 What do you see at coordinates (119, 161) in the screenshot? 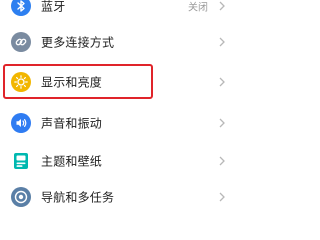
I see `settings-item-theme-wallpaper: 主题和壁纸` at bounding box center [119, 161].